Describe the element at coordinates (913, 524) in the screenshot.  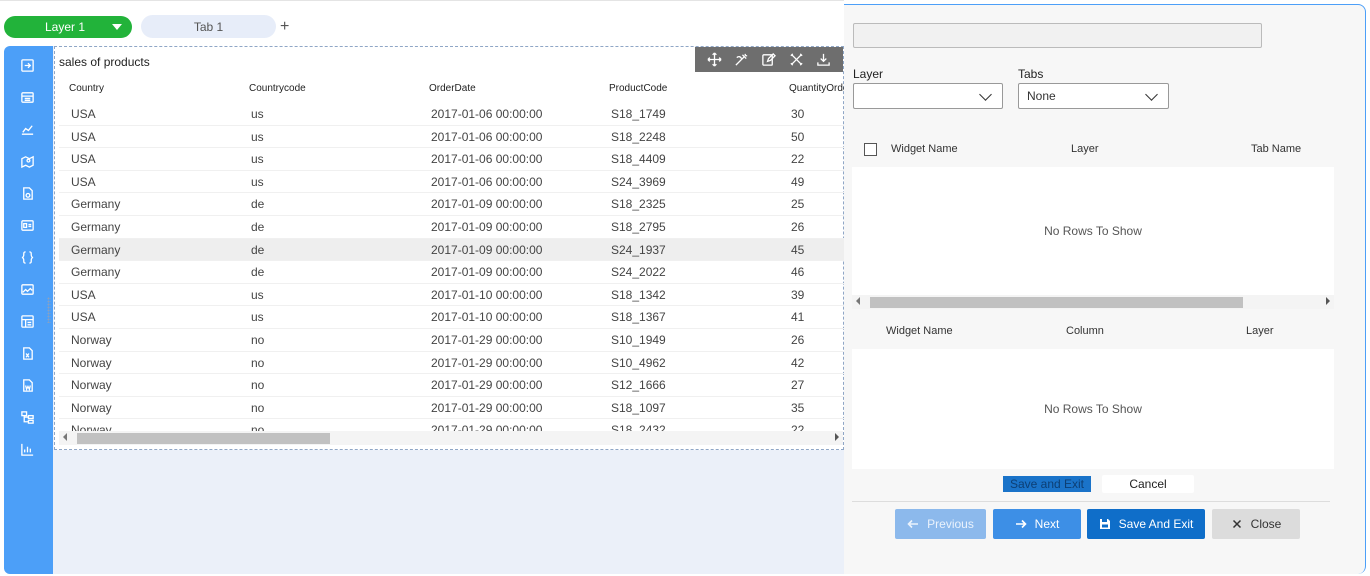
I see `arrow-left-icon` at that location.